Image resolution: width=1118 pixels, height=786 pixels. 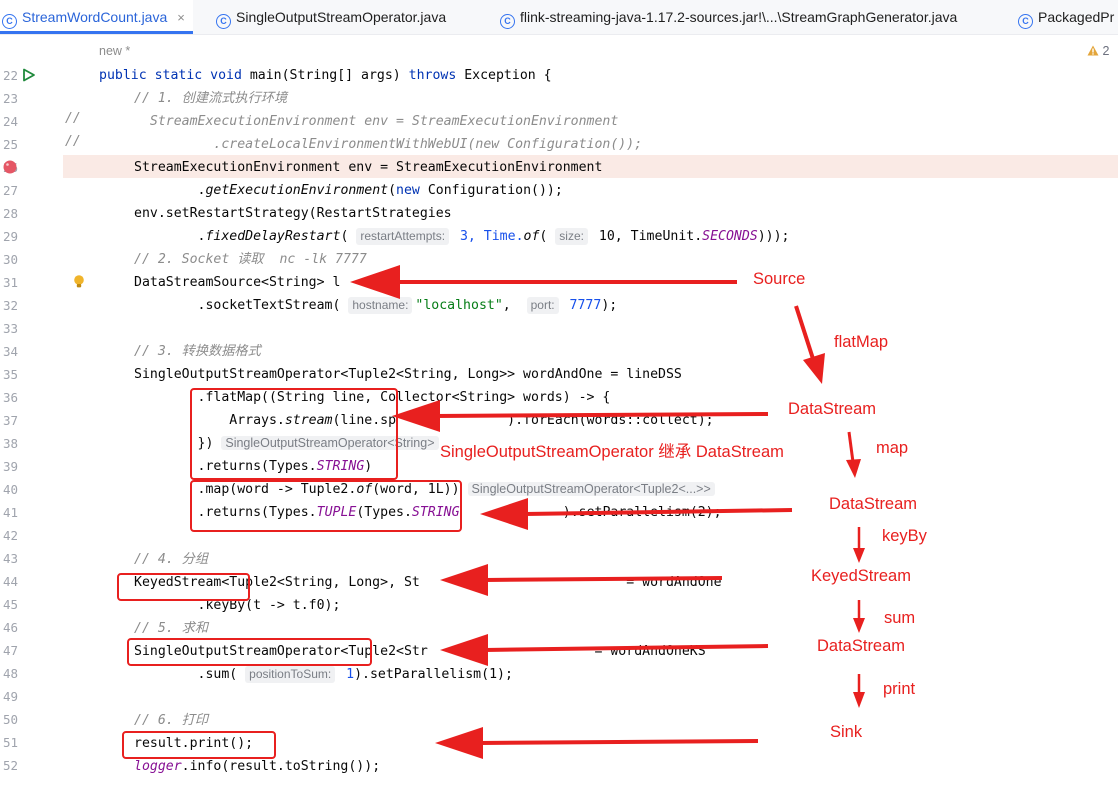 What do you see at coordinates (603, 579) in the screenshot?
I see `arrow-keyby` at bounding box center [603, 579].